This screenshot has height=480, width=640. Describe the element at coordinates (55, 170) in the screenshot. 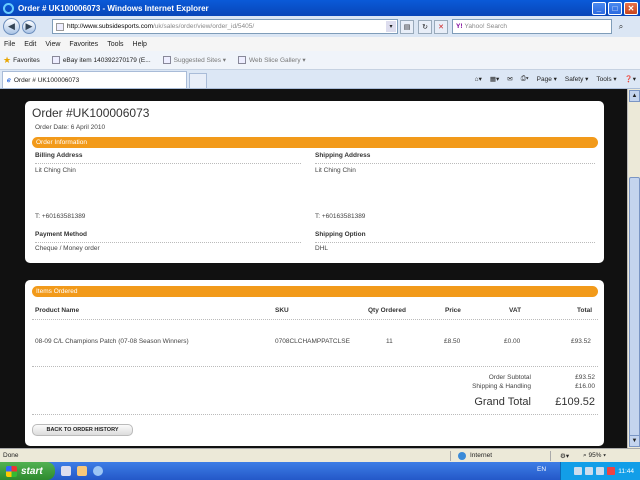

I see `billing-name: Lit Ching Chin` at that location.